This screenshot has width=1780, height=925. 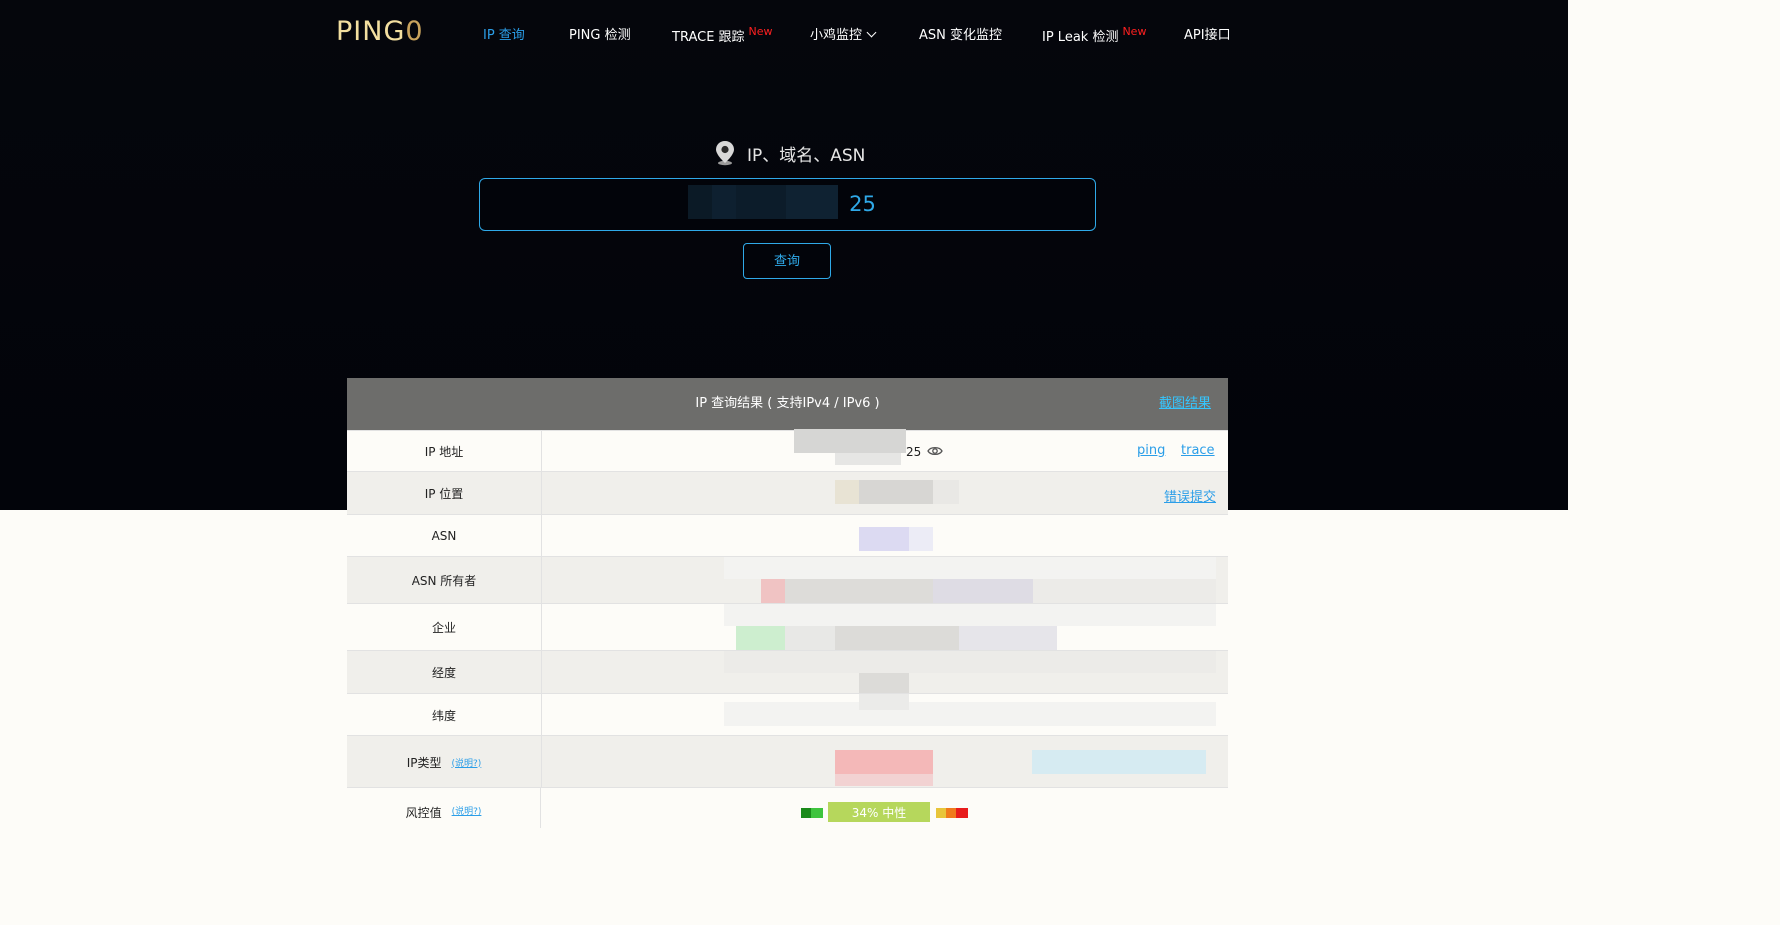 What do you see at coordinates (444, 808) in the screenshot?
I see `row-label: 风控值 (说明?)` at bounding box center [444, 808].